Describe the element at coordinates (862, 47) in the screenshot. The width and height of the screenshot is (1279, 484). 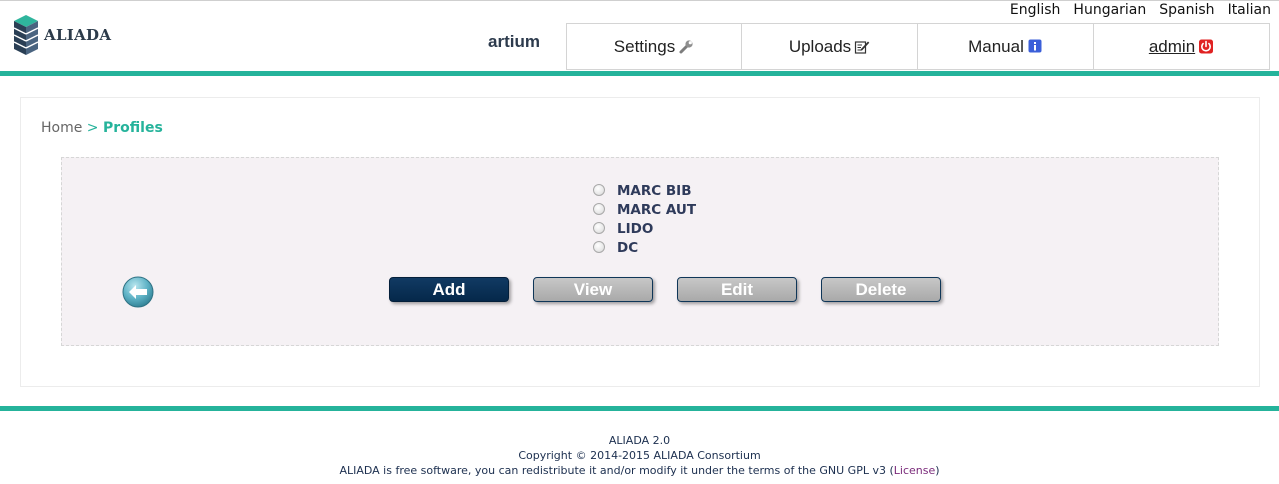
I see `edit-icon` at that location.